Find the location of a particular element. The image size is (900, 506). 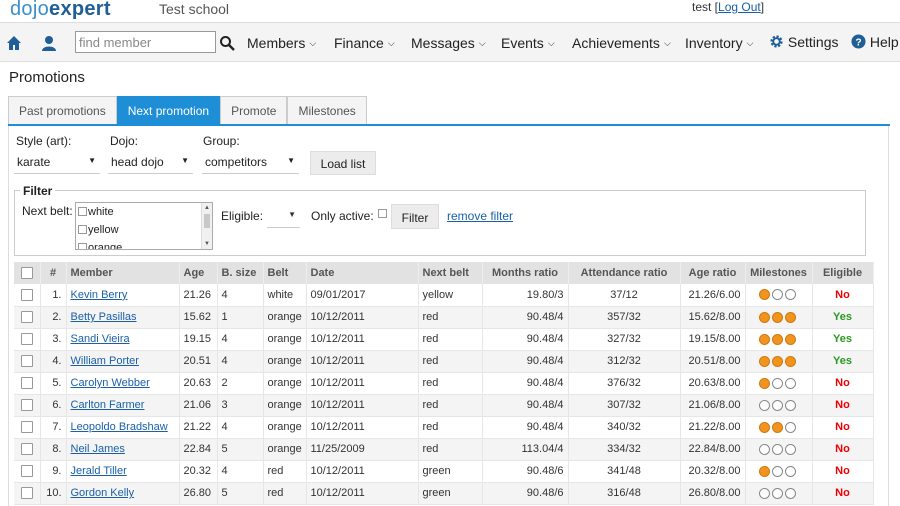

tab-milestones: Milestones is located at coordinates (327, 110).